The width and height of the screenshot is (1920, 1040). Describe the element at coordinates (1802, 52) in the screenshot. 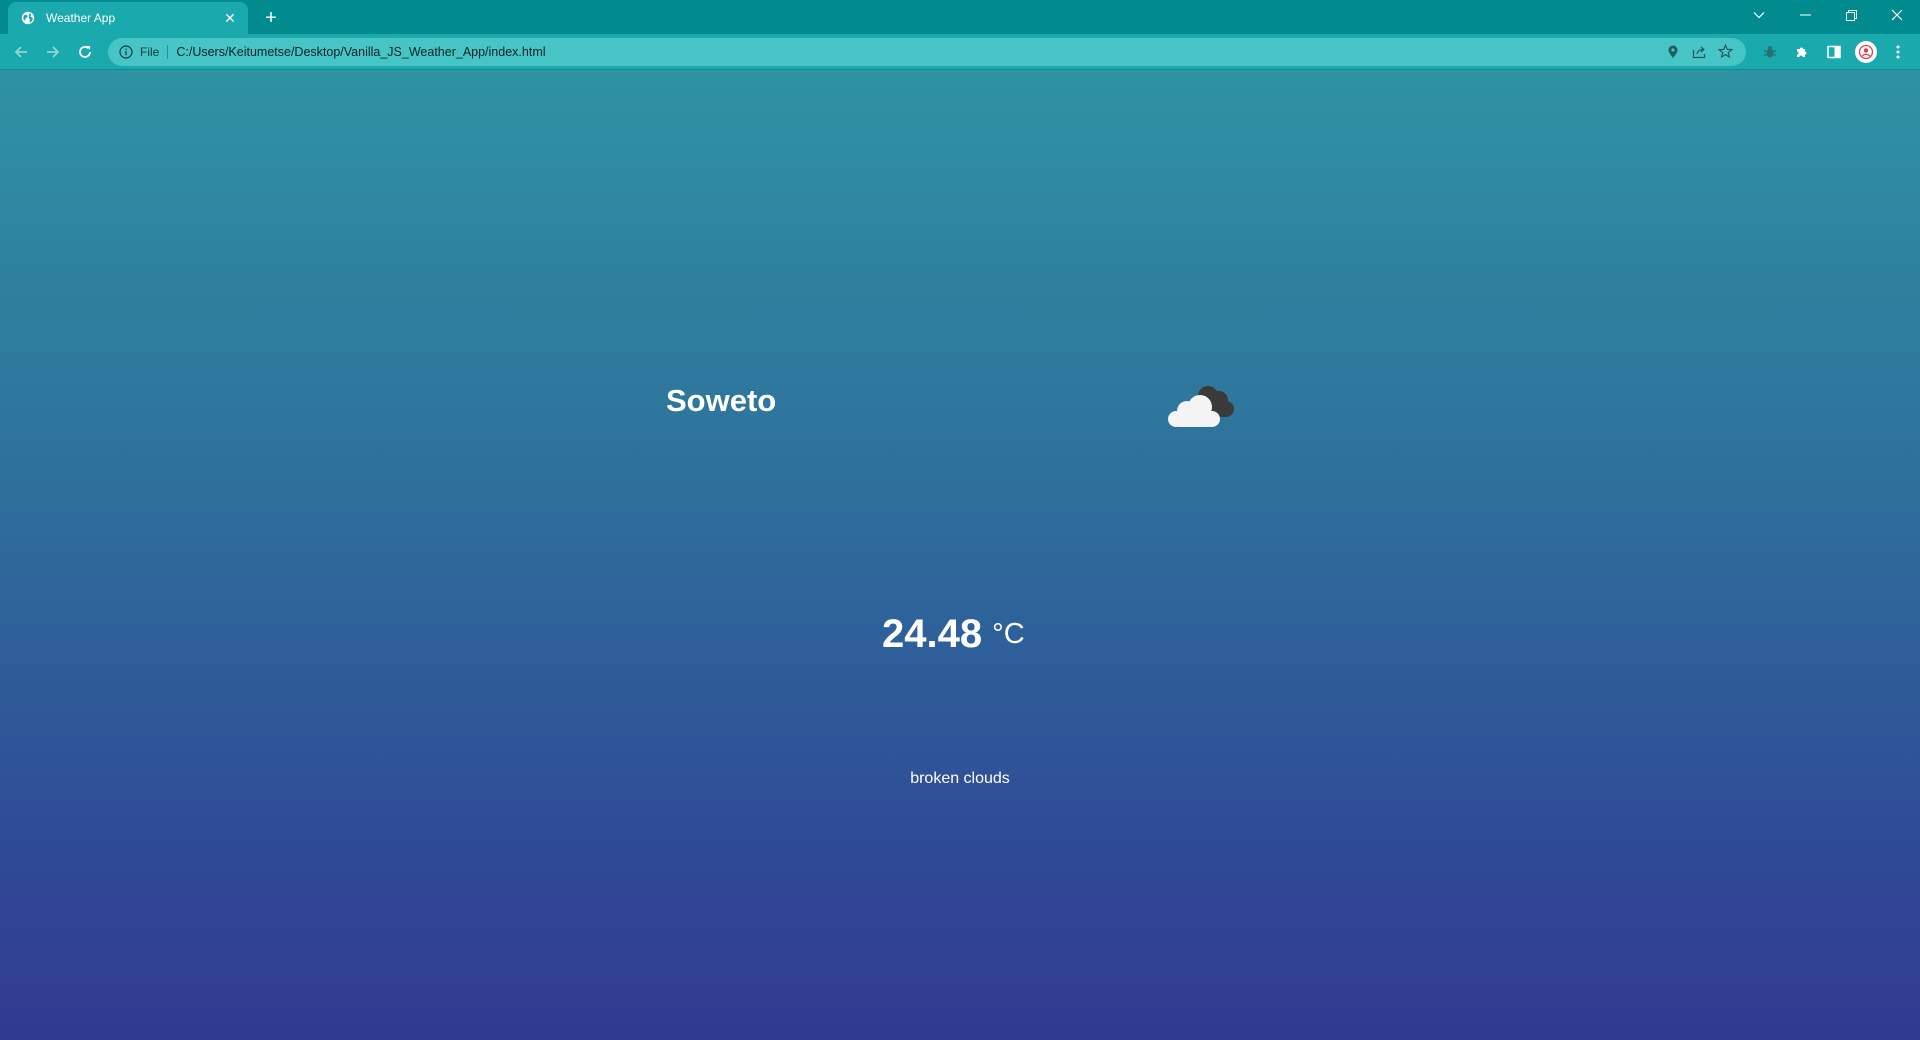

I see `puzzle-icon` at that location.